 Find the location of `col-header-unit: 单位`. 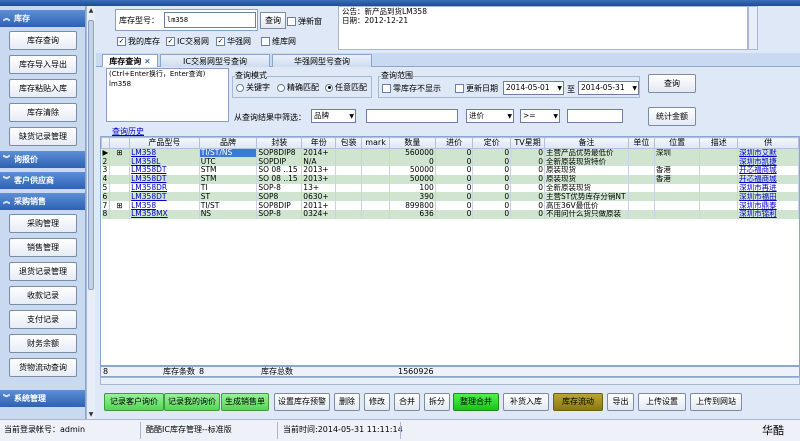

col-header-unit: 单位 is located at coordinates (641, 143).